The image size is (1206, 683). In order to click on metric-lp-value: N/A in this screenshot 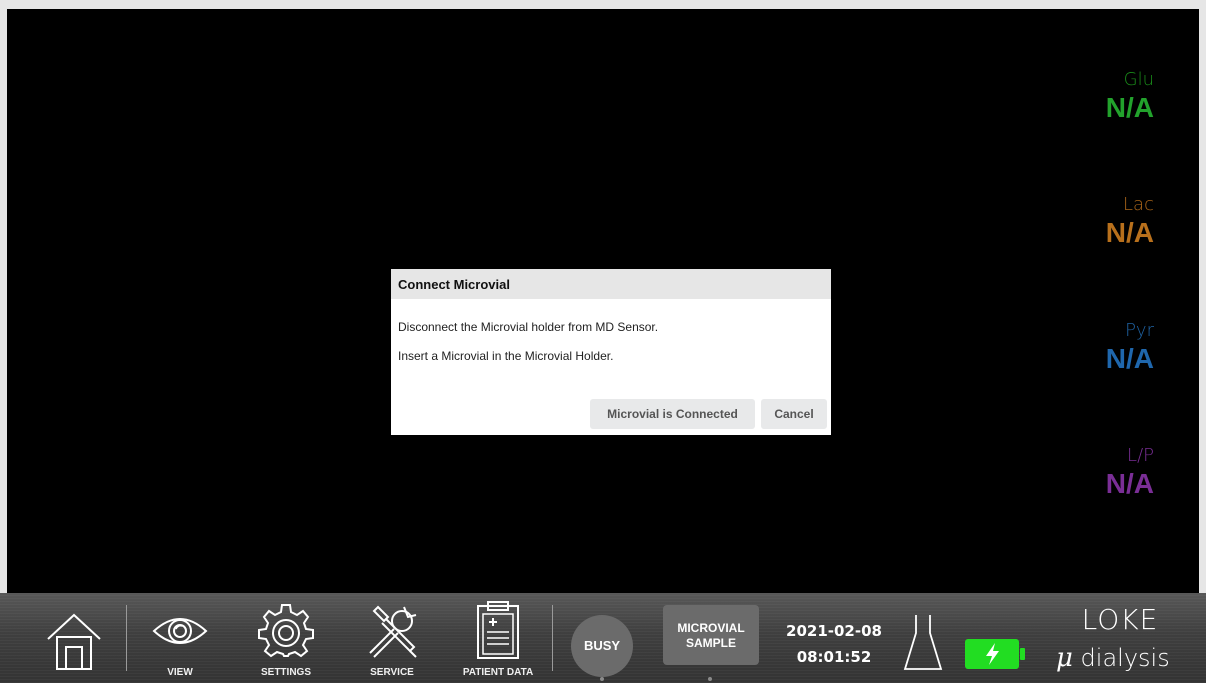, I will do `click(1129, 483)`.